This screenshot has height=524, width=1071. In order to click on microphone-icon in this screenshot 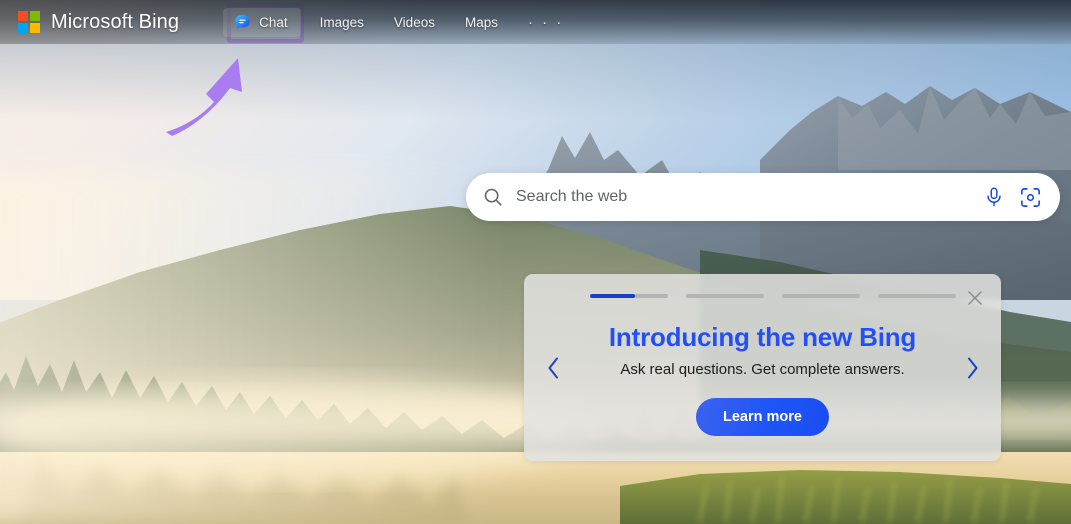, I will do `click(994, 197)`.